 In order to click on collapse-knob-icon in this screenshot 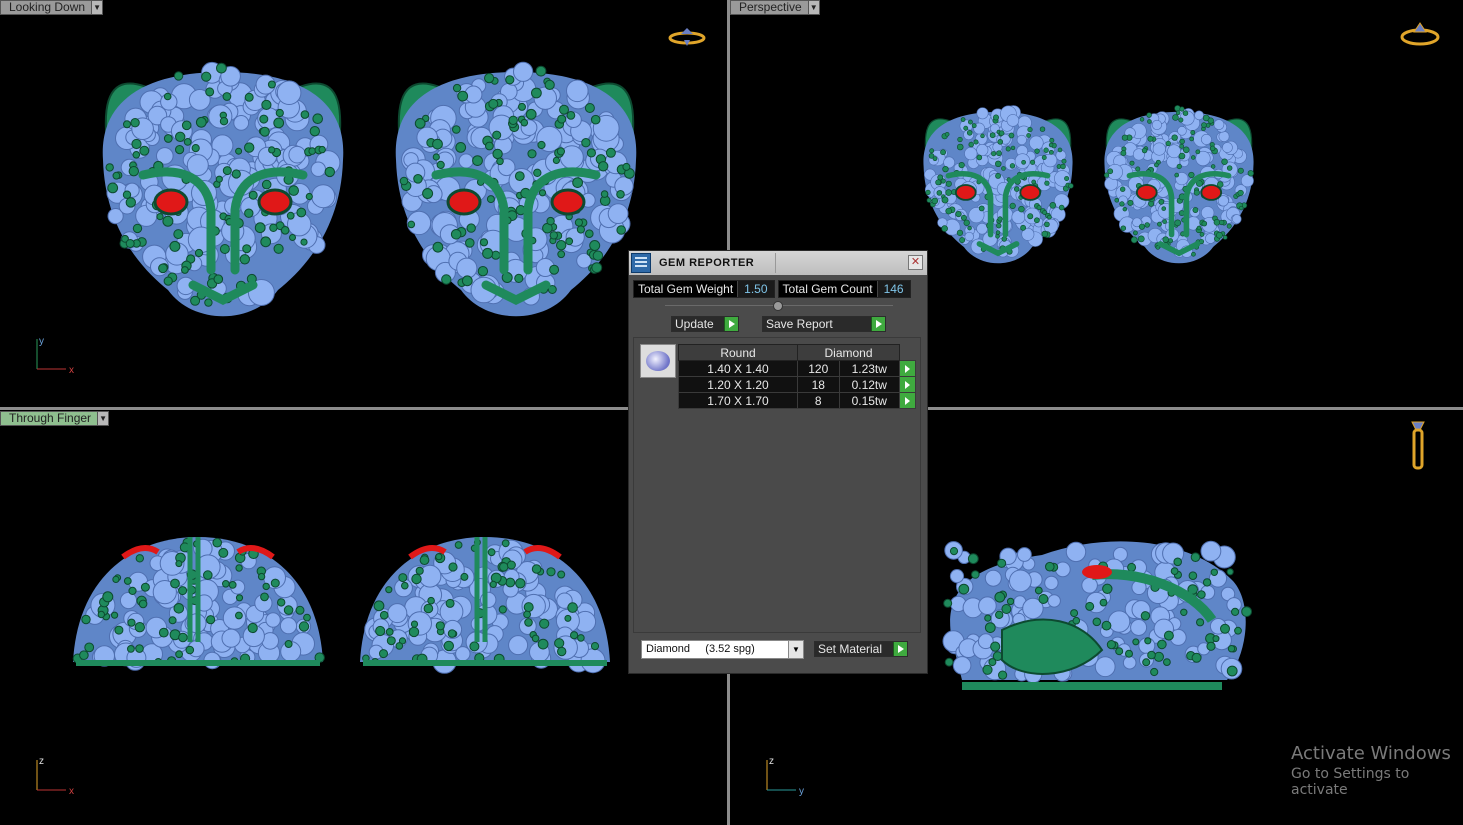, I will do `click(778, 306)`.